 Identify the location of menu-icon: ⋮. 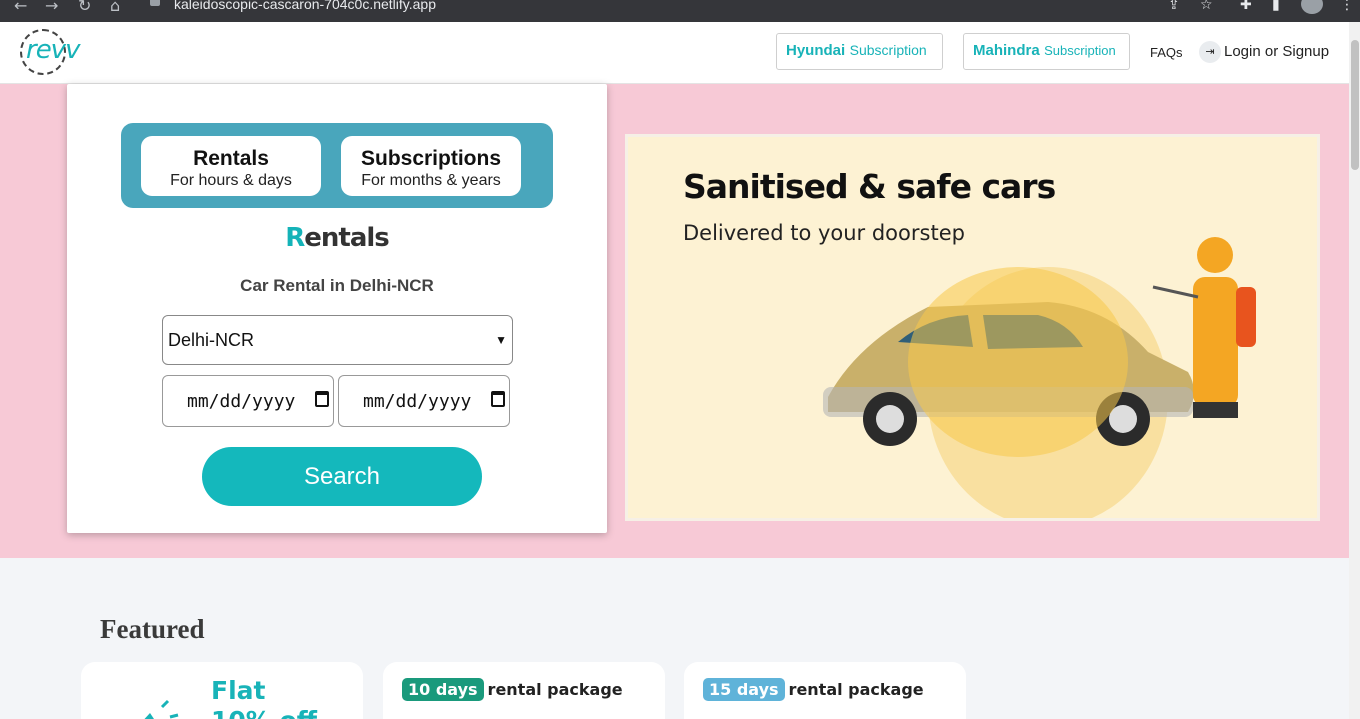
(1347, 6).